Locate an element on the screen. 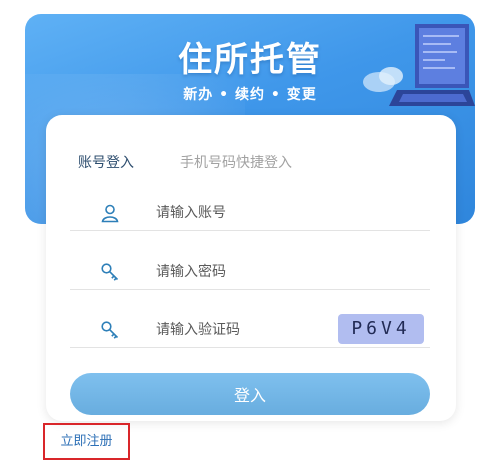 The height and width of the screenshot is (467, 495). password-field is located at coordinates (250, 273).